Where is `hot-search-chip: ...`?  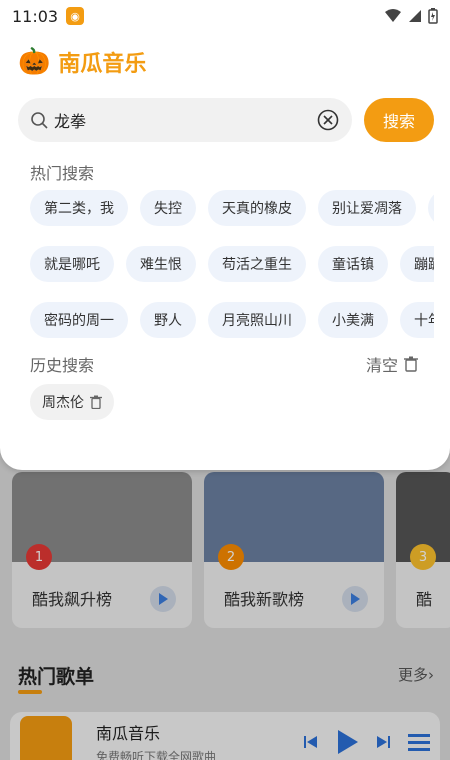
hot-search-chip: ... is located at coordinates (431, 208).